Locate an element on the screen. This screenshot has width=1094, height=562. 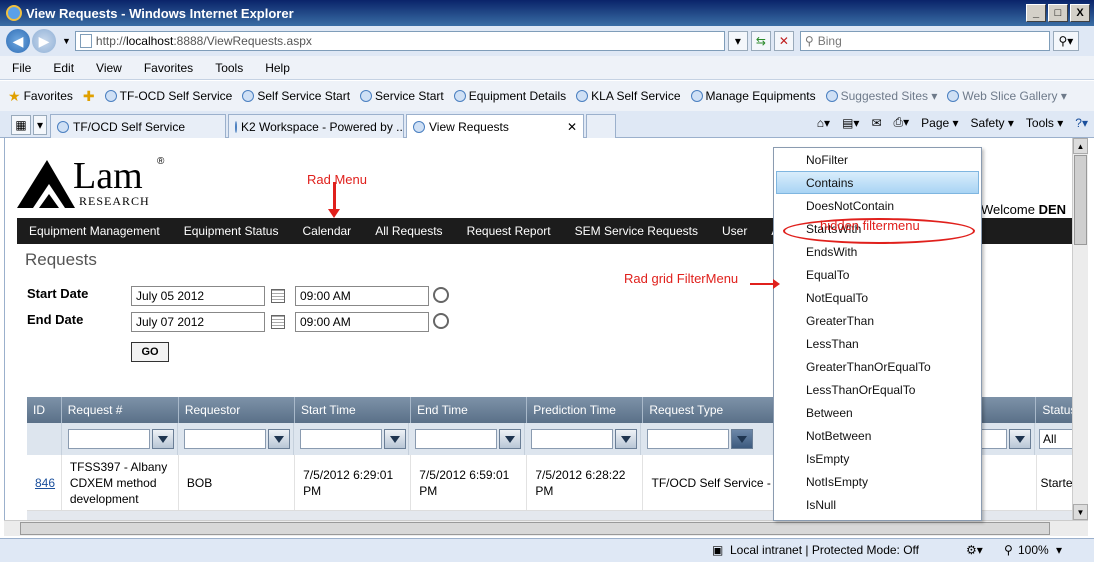
filter-option-isnull: IsNull is located at coordinates (877, 504).